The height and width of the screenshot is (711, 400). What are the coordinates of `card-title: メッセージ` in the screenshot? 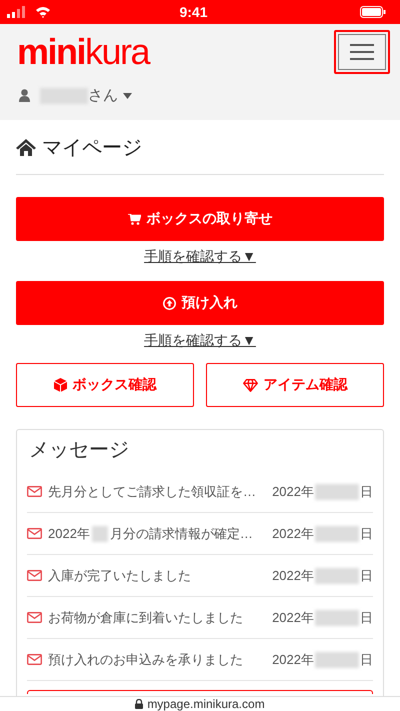 It's located at (79, 450).